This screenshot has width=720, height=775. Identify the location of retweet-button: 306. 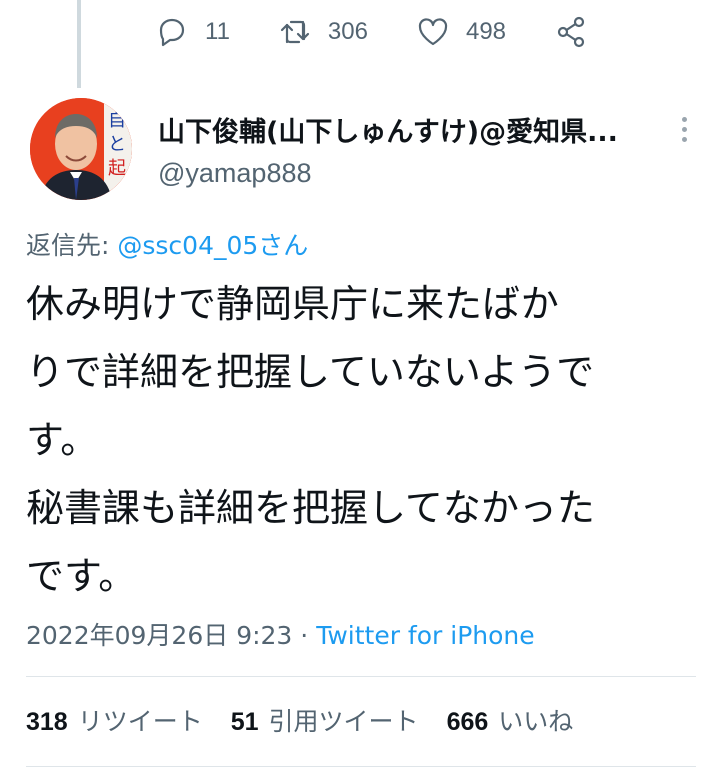
(323, 32).